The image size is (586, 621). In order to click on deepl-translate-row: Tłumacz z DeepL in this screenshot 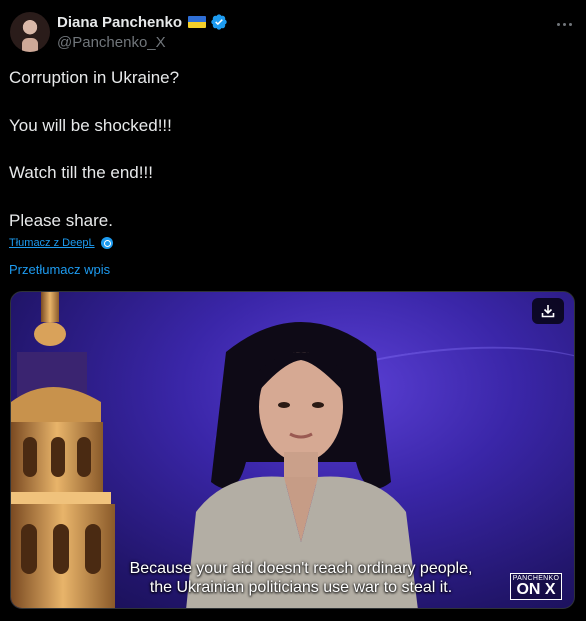, I will do `click(61, 243)`.